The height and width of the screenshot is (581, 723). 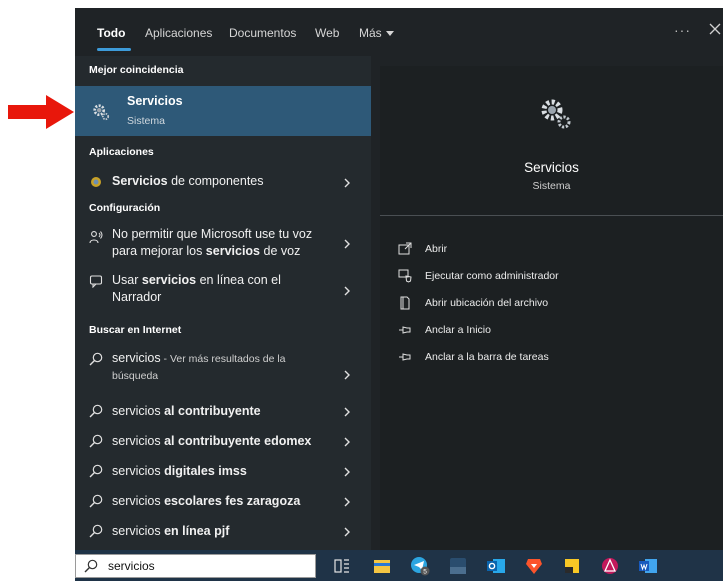 I want to click on suggestion-bold: en línea pjf, so click(x=197, y=531).